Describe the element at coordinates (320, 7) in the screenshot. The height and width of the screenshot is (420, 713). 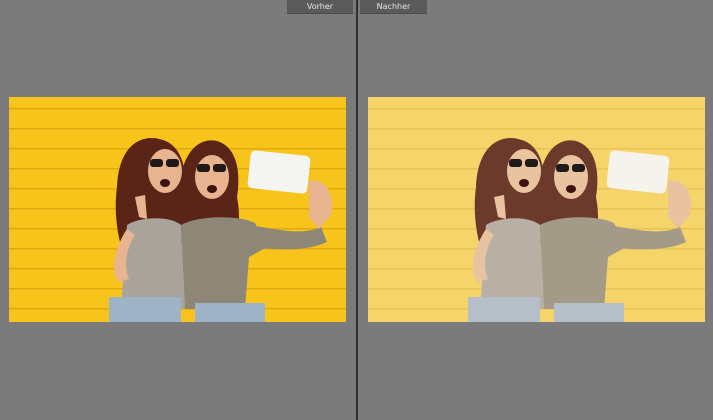
I see `before-label: Vorher` at that location.